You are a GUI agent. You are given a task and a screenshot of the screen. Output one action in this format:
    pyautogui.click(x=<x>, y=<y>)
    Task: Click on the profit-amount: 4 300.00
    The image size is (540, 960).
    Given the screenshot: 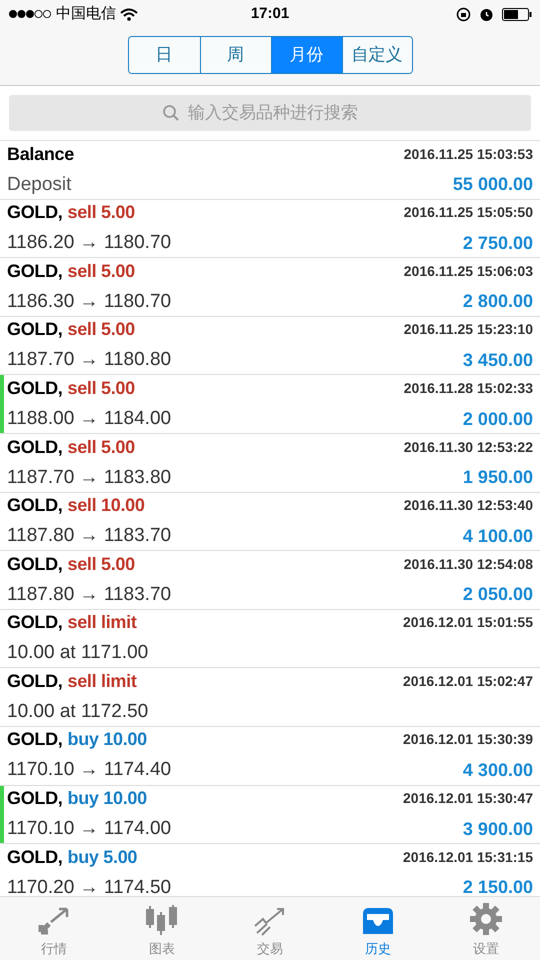 What is the action you would take?
    pyautogui.click(x=497, y=770)
    